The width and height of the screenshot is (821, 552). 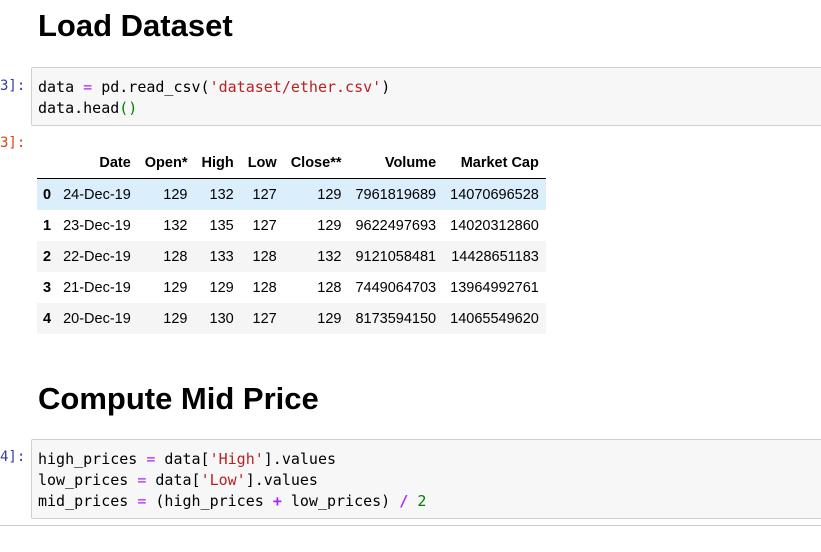 I want to click on column-header-market-cap: Market Cap, so click(x=494, y=163).